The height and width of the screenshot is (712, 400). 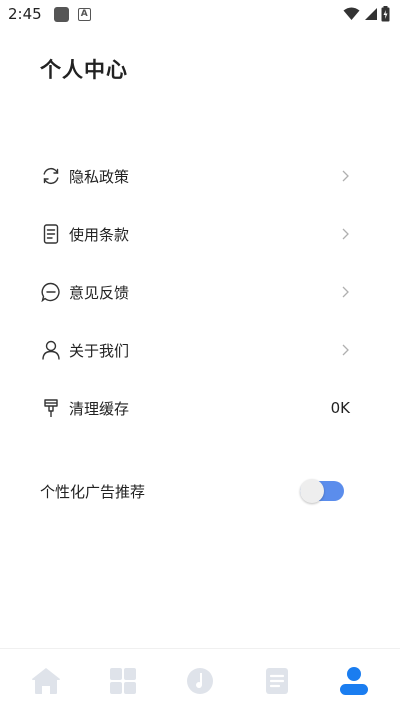 I want to click on personalized-ads-label: 个性化广告推荐, so click(x=93, y=491).